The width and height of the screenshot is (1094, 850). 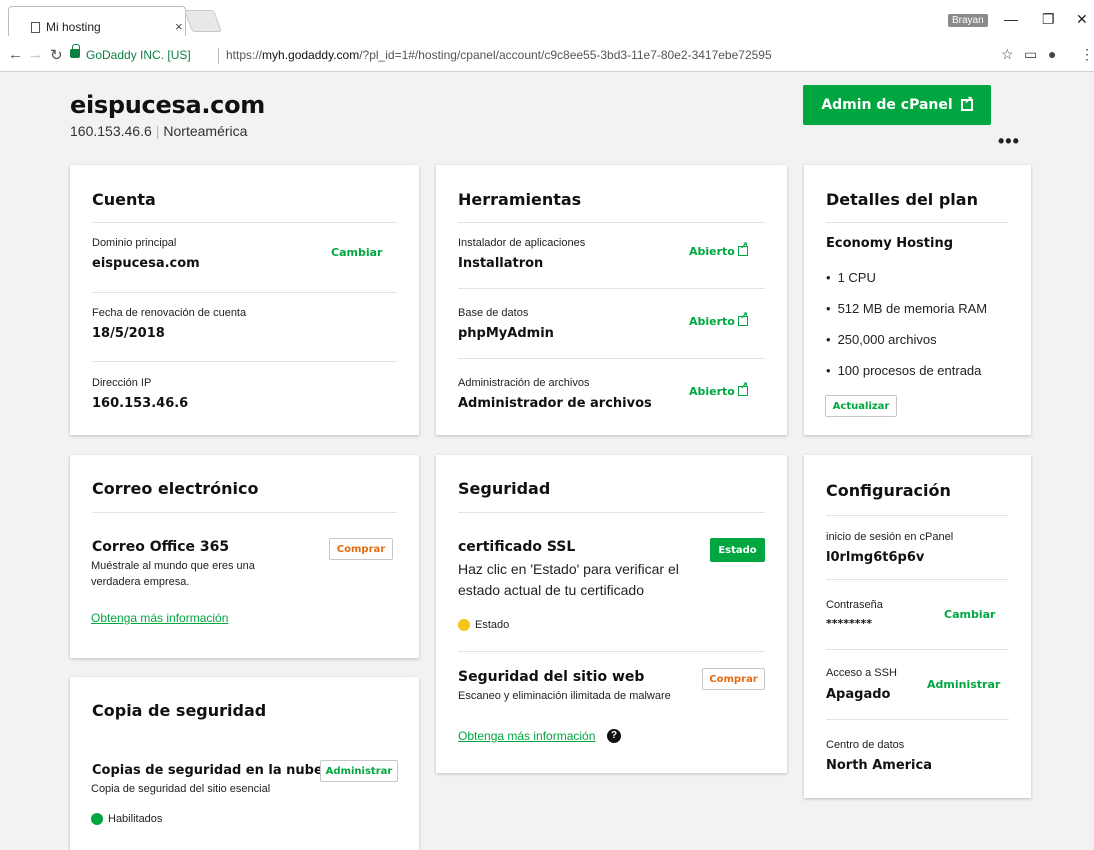 I want to click on buy-email-button: Comprar, so click(x=361, y=549).